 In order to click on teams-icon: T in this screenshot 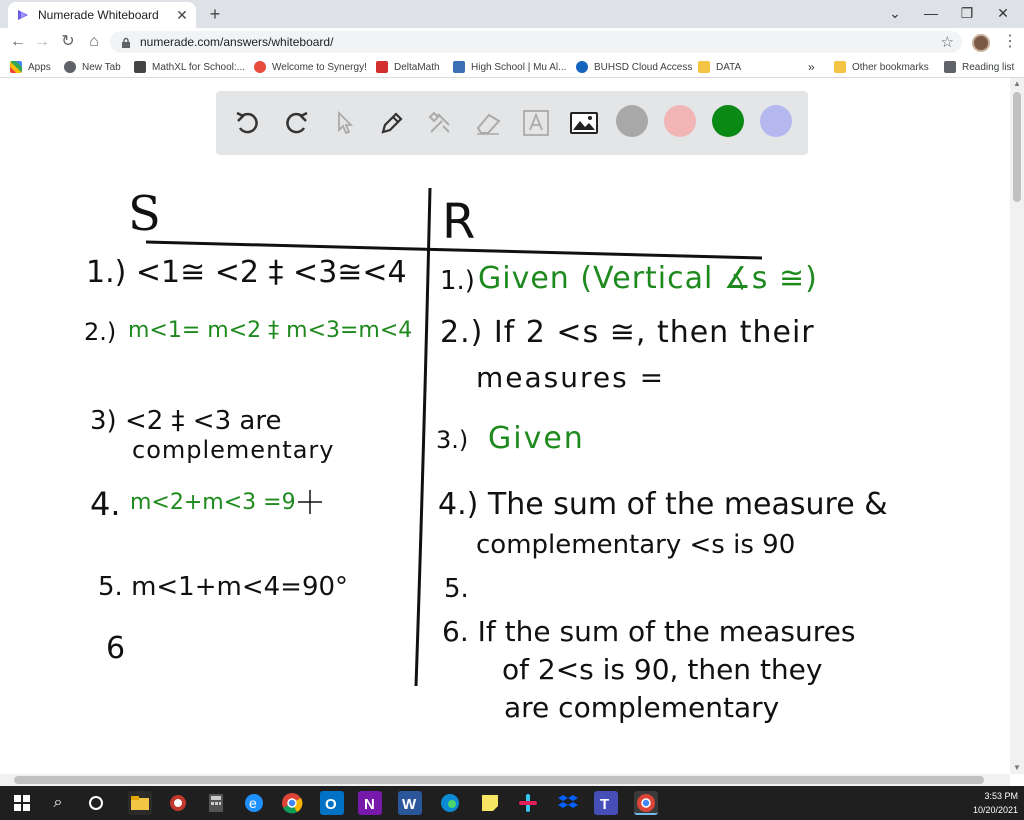, I will do `click(606, 803)`.